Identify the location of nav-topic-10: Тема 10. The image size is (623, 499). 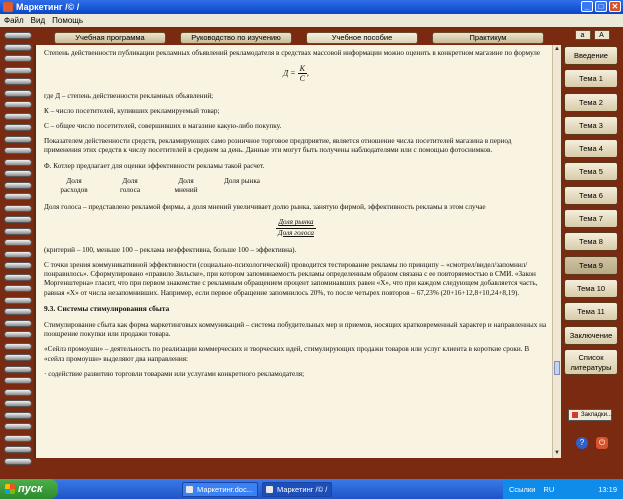
(591, 288).